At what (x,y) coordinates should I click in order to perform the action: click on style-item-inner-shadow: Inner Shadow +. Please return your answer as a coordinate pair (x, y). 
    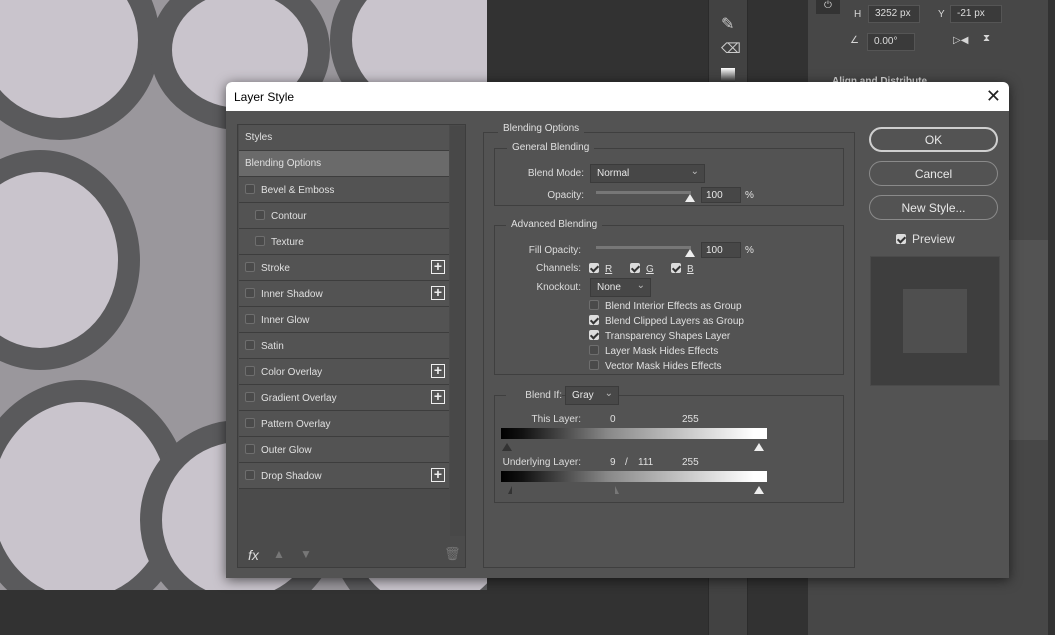
    Looking at the image, I should click on (344, 294).